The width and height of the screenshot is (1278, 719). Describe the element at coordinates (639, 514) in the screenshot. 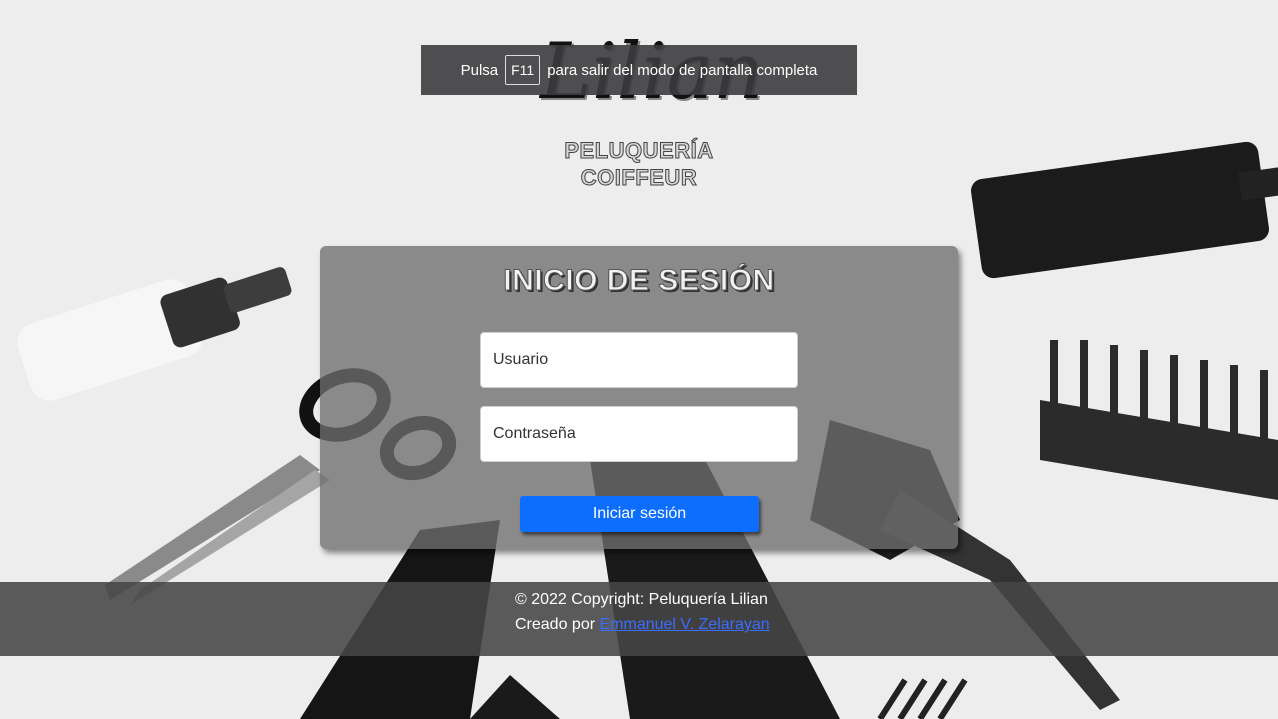

I see `login-button: Iniciar sesión` at that location.